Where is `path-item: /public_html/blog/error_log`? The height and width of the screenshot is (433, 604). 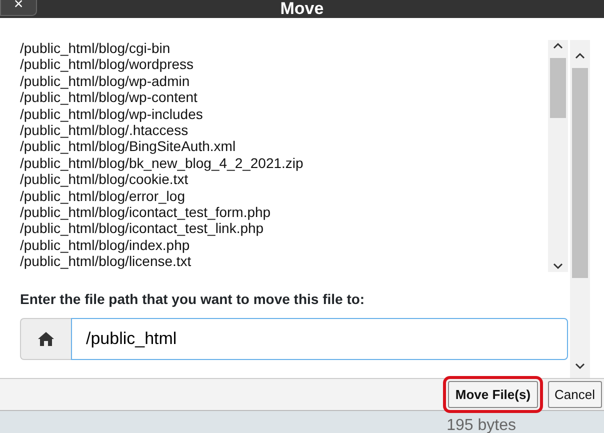 path-item: /public_html/blog/error_log is located at coordinates (284, 196).